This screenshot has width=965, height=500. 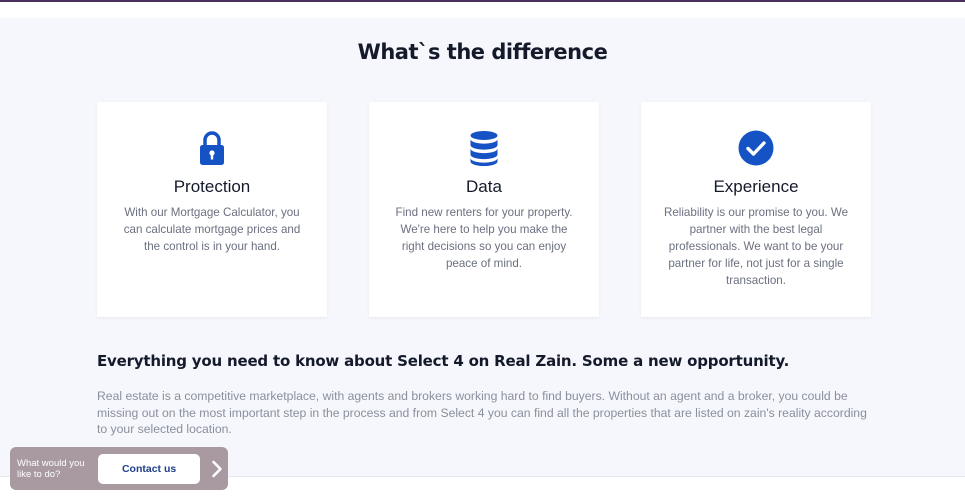 I want to click on contact-widget: What would you like to do? Contact us, so click(x=119, y=468).